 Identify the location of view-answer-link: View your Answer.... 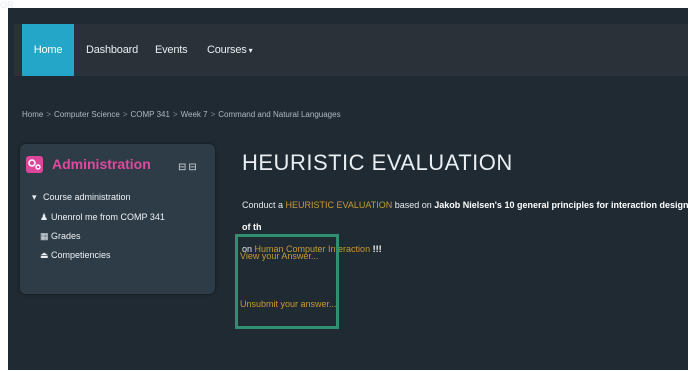
(279, 256).